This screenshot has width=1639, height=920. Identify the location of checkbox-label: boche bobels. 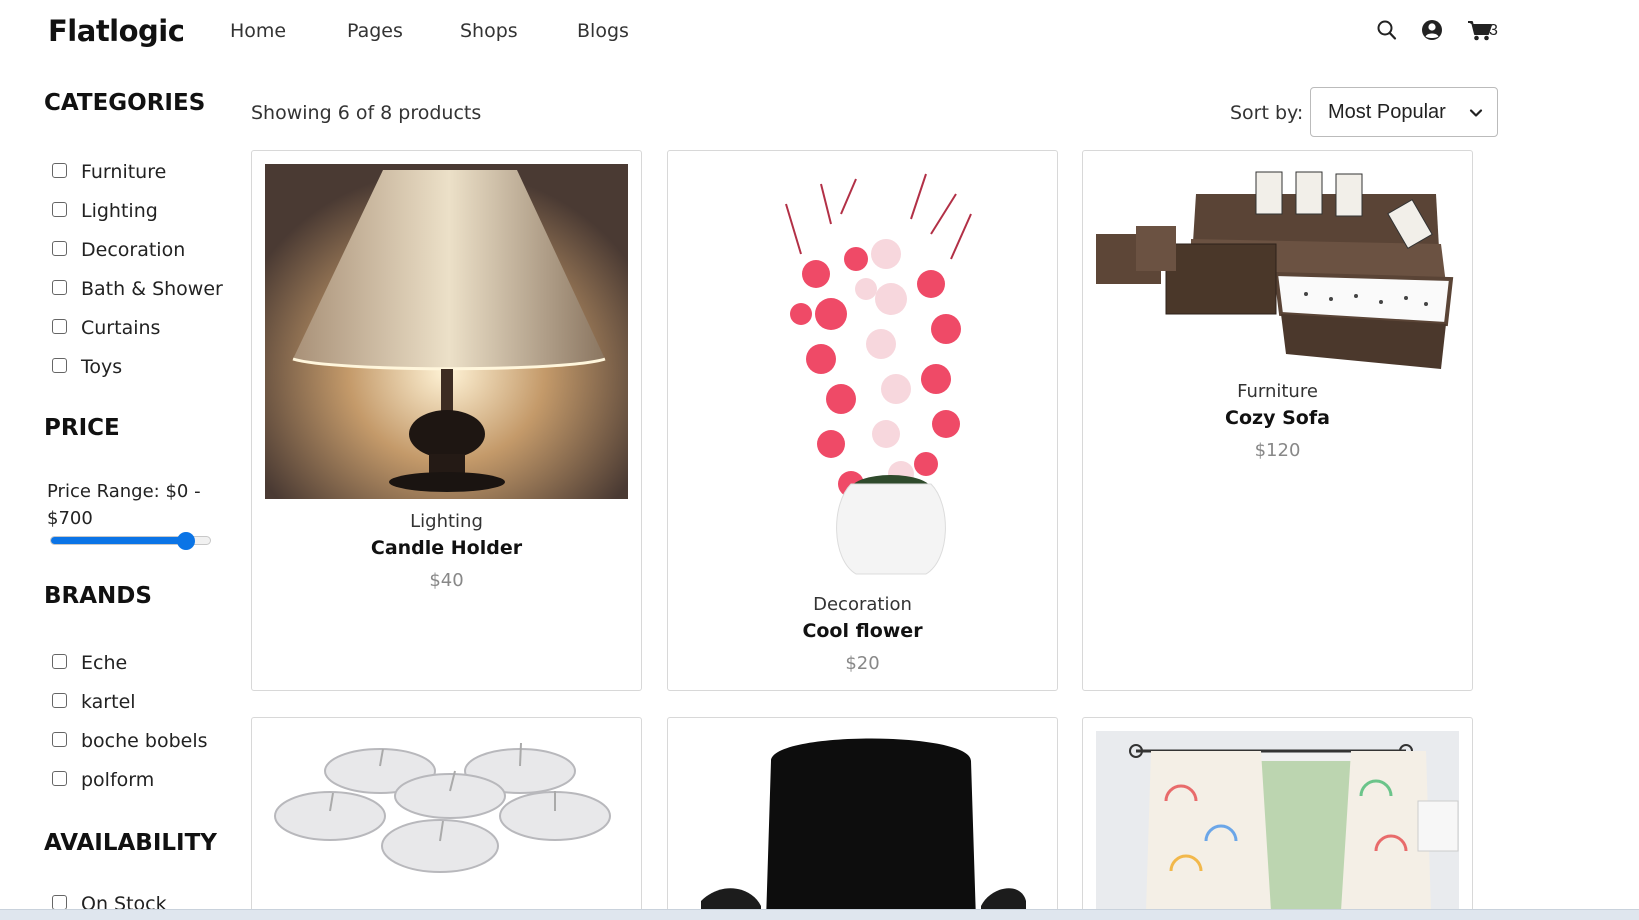
(144, 741).